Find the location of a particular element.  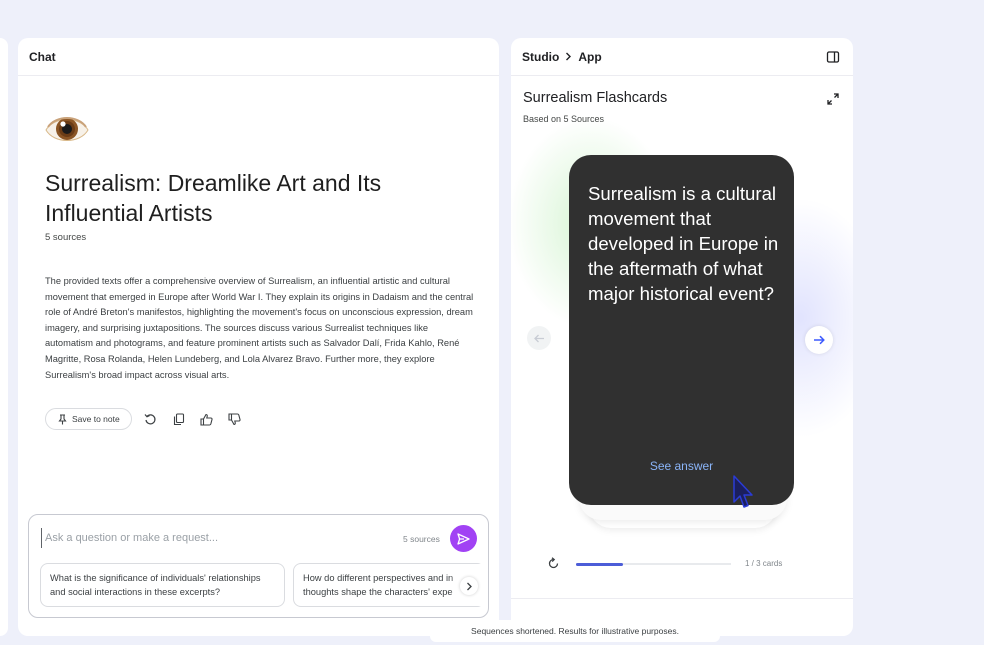

send-button is located at coordinates (463, 538).